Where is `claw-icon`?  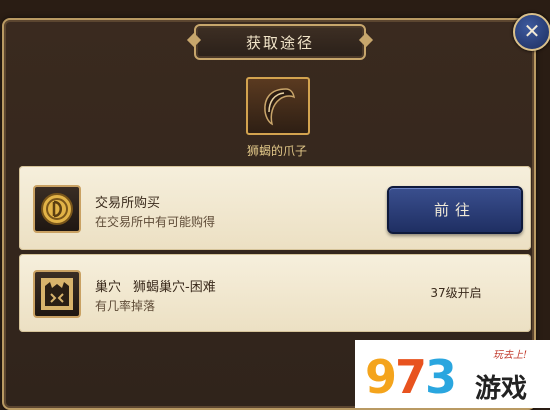 claw-icon is located at coordinates (280, 107).